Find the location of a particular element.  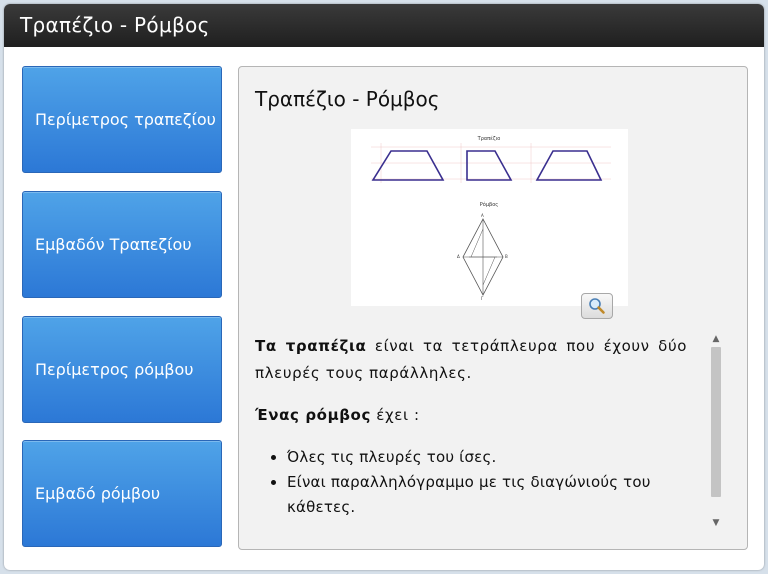

sidebar-item-label: Εμβαδό ρόμβου is located at coordinates (98, 493).